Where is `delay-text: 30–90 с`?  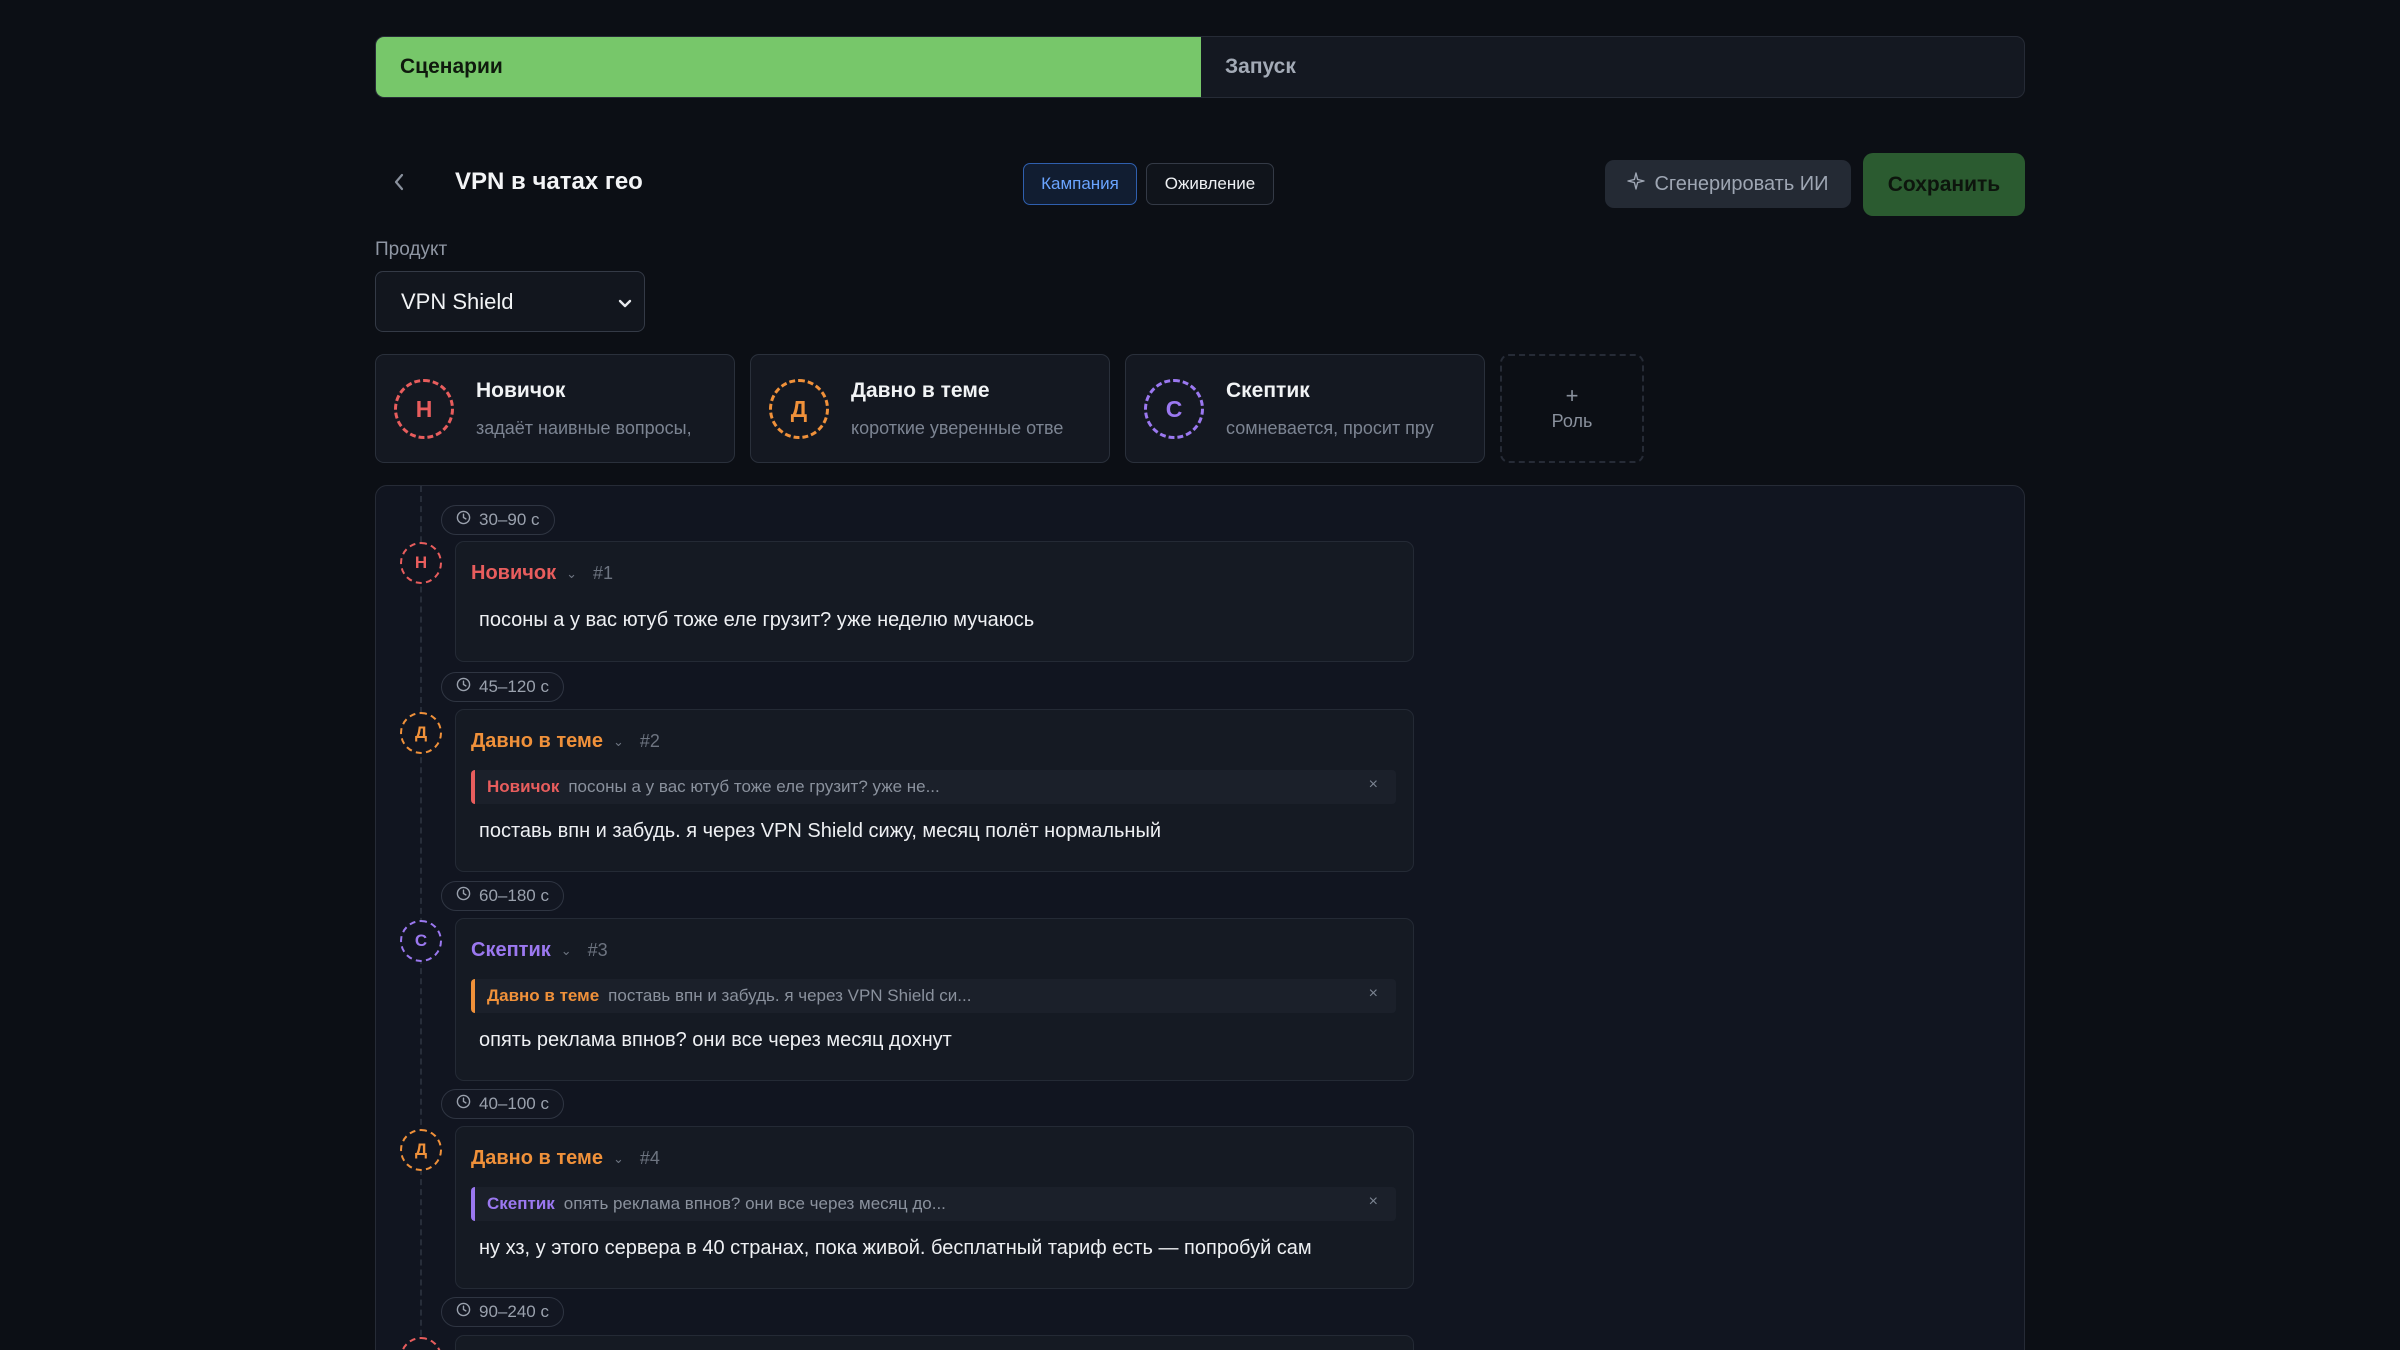
delay-text: 30–90 с is located at coordinates (509, 519).